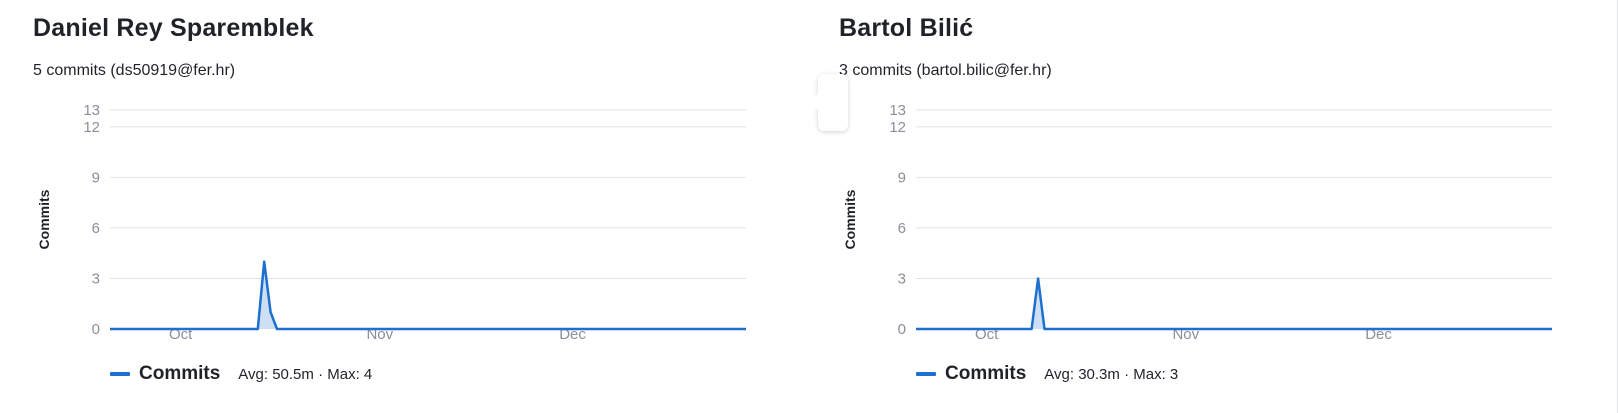  What do you see at coordinates (829, 102) in the screenshot?
I see `chart-tooltip` at bounding box center [829, 102].